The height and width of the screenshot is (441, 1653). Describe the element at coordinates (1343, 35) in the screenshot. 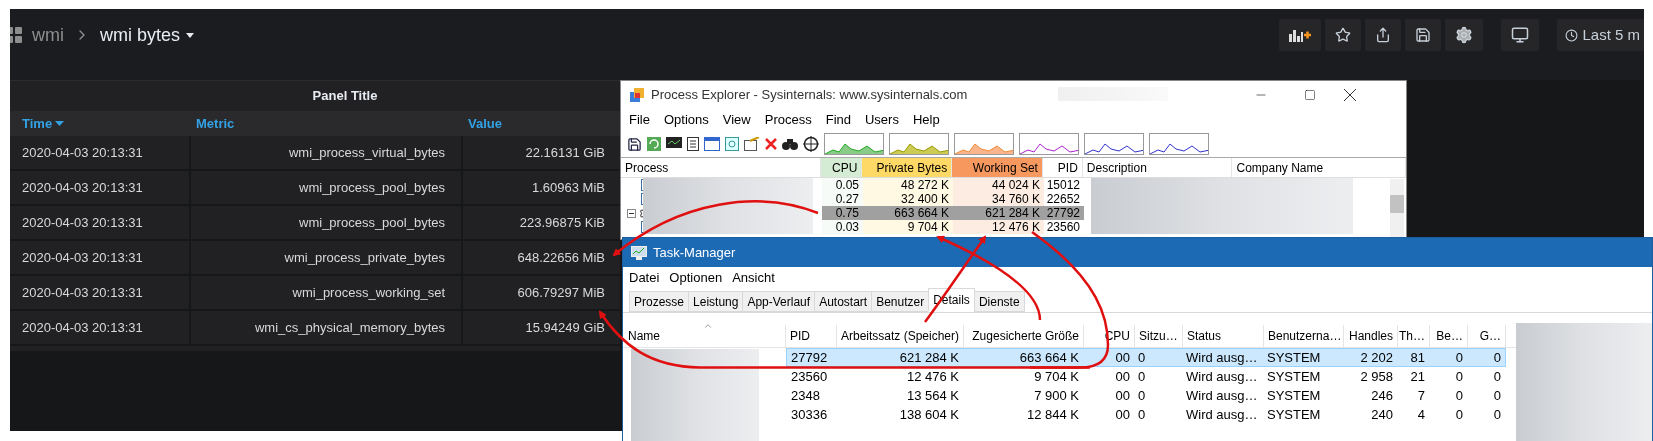

I see `star-button` at that location.